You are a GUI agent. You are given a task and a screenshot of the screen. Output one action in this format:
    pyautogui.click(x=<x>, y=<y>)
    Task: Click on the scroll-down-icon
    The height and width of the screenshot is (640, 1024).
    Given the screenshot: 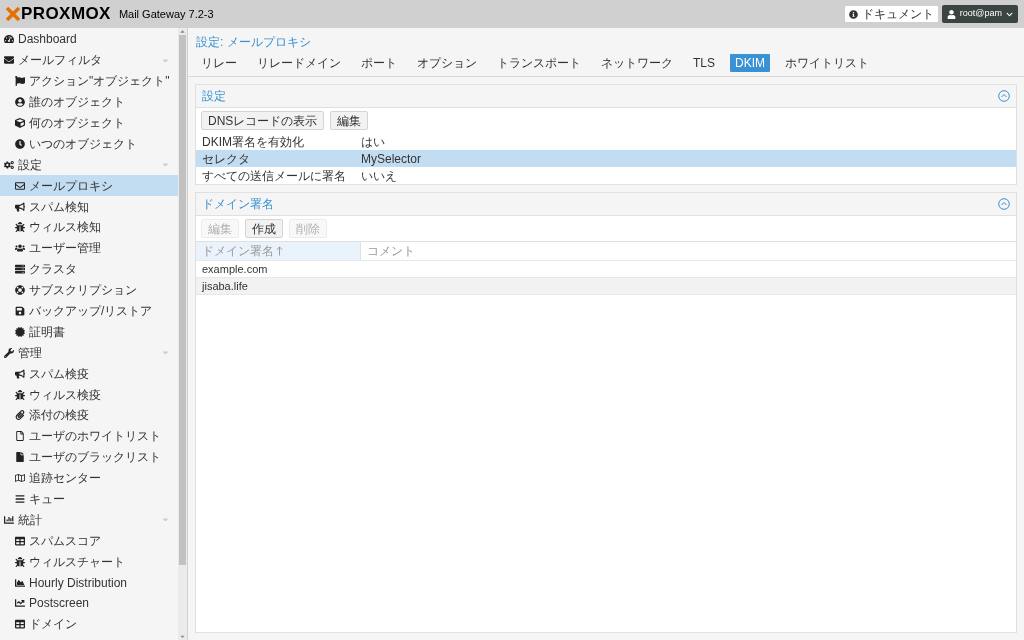 What is the action you would take?
    pyautogui.click(x=182, y=636)
    